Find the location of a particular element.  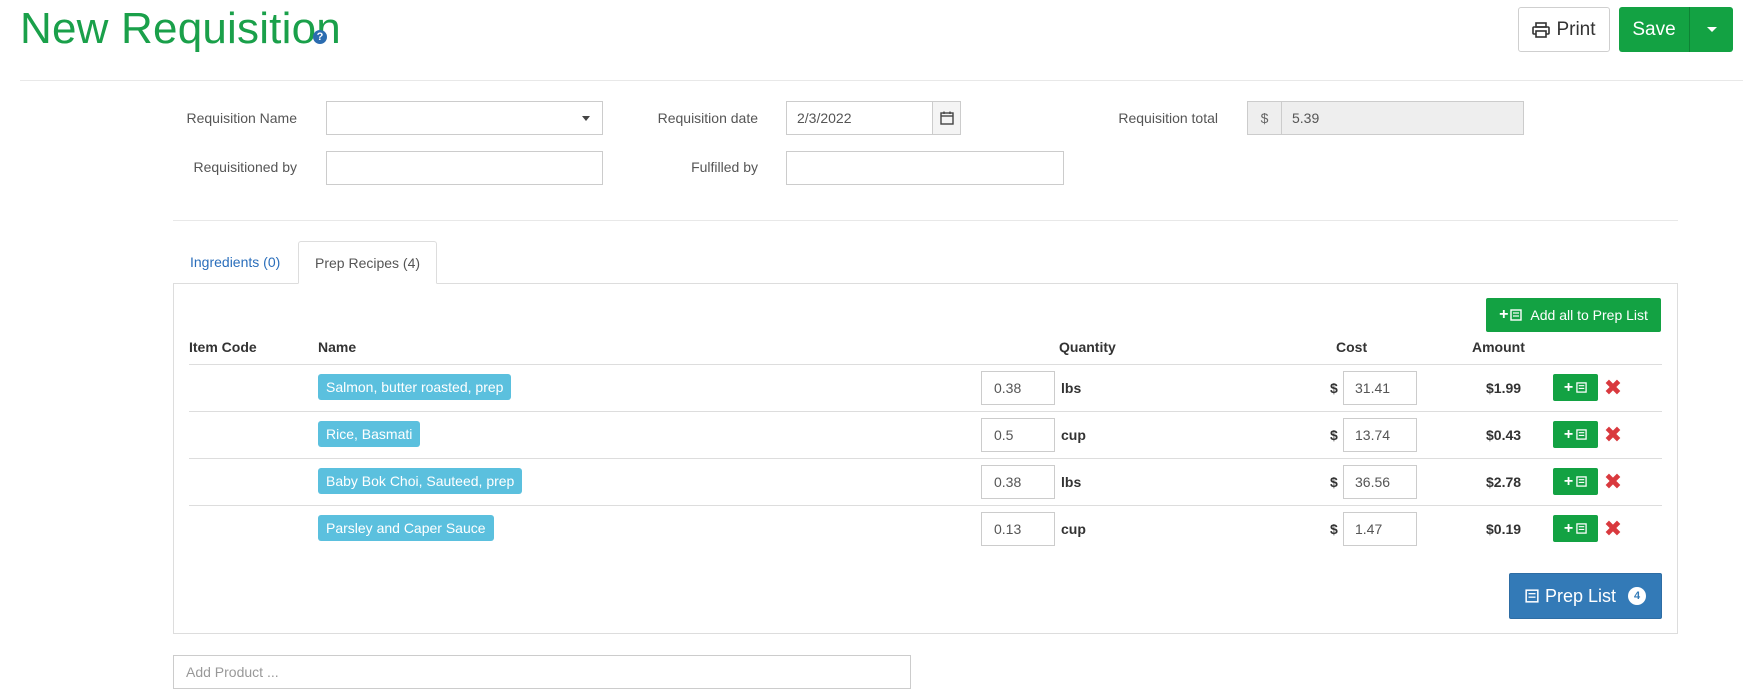

tab-ingredients: Ingredients (0) is located at coordinates (235, 262).